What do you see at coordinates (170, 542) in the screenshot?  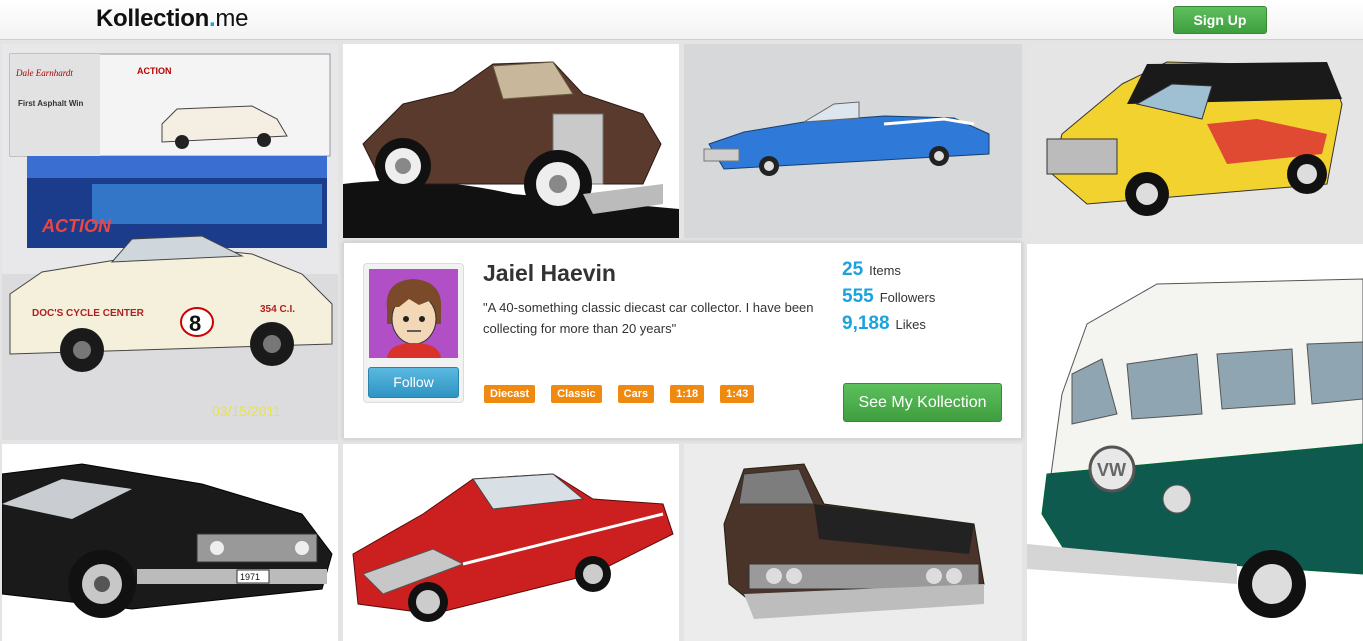 I see `photo-black-chevelle: 1971` at bounding box center [170, 542].